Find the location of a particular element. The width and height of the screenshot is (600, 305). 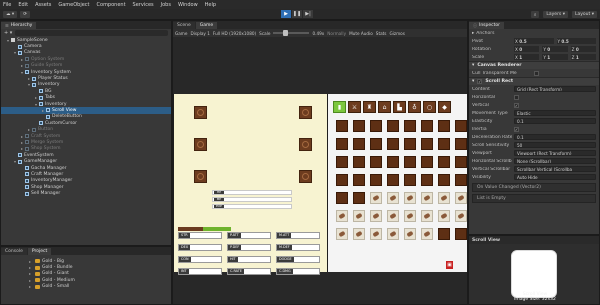

hierarchy-search-input is located at coordinates (91, 33).